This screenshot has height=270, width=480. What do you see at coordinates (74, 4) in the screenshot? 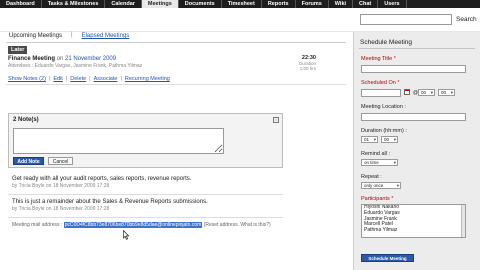
I see `tab-tasks-milestones: Tasks & Milestones` at bounding box center [74, 4].